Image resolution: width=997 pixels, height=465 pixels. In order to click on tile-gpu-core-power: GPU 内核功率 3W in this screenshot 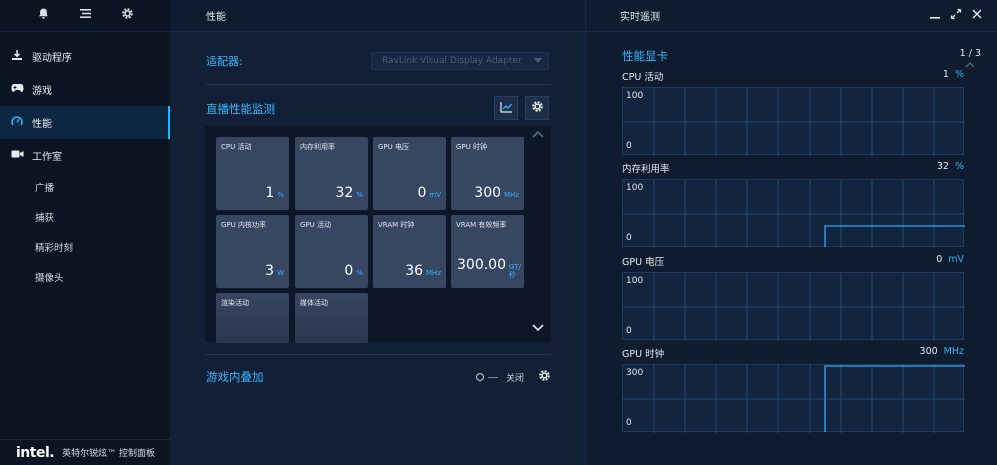, I will do `click(252, 251)`.